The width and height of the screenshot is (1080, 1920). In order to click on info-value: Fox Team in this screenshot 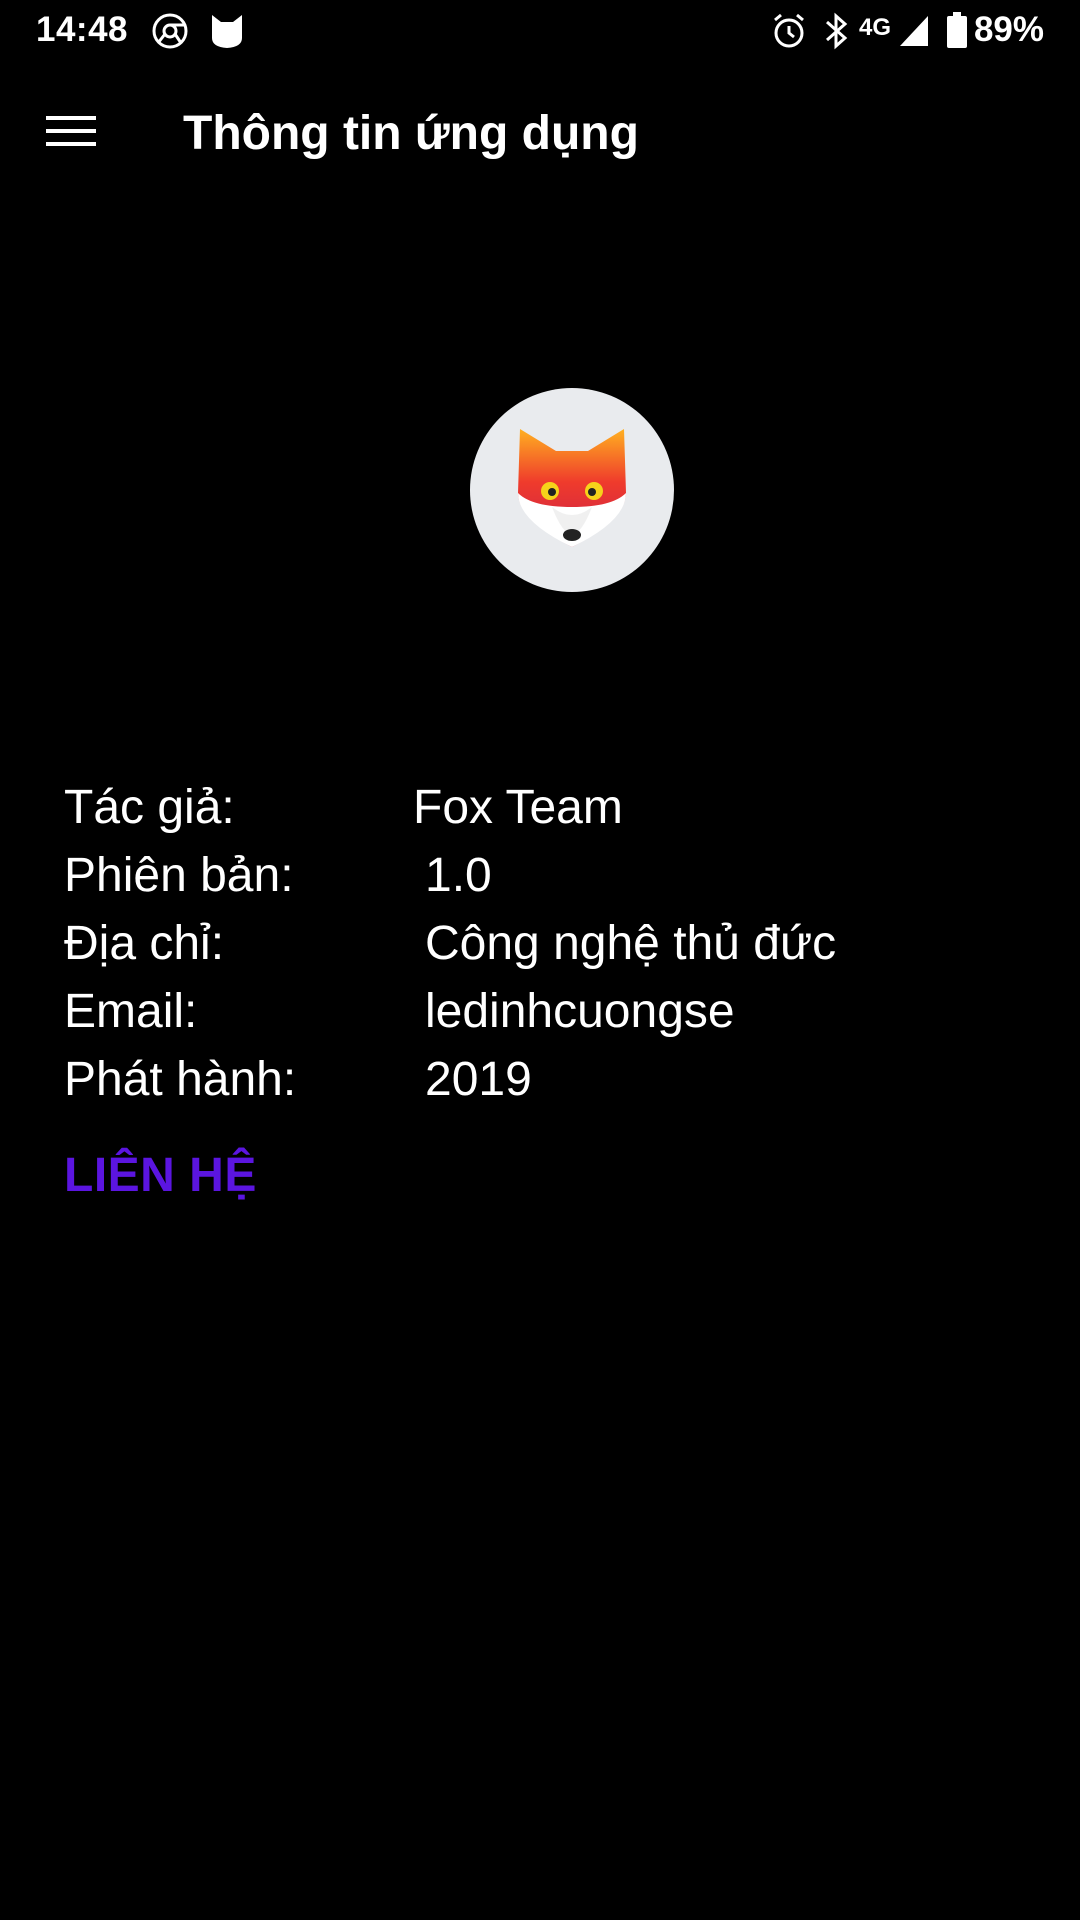, I will do `click(518, 807)`.